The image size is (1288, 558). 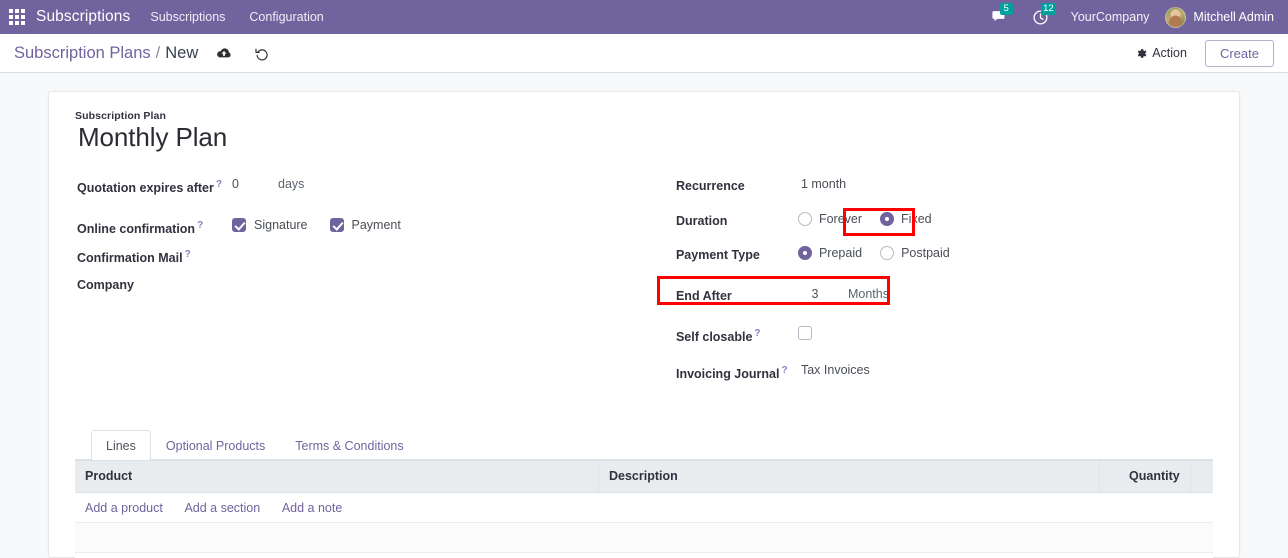 What do you see at coordinates (784, 370) in the screenshot?
I see `invoicing-journal-help-icon: ?` at bounding box center [784, 370].